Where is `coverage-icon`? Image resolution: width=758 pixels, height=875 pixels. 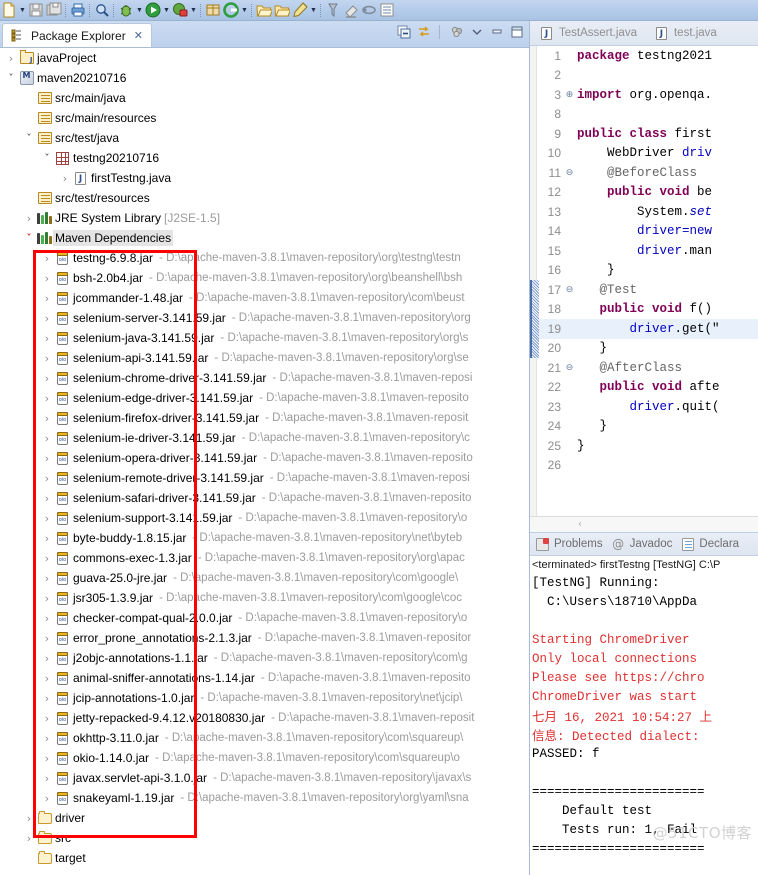 coverage-icon is located at coordinates (231, 10).